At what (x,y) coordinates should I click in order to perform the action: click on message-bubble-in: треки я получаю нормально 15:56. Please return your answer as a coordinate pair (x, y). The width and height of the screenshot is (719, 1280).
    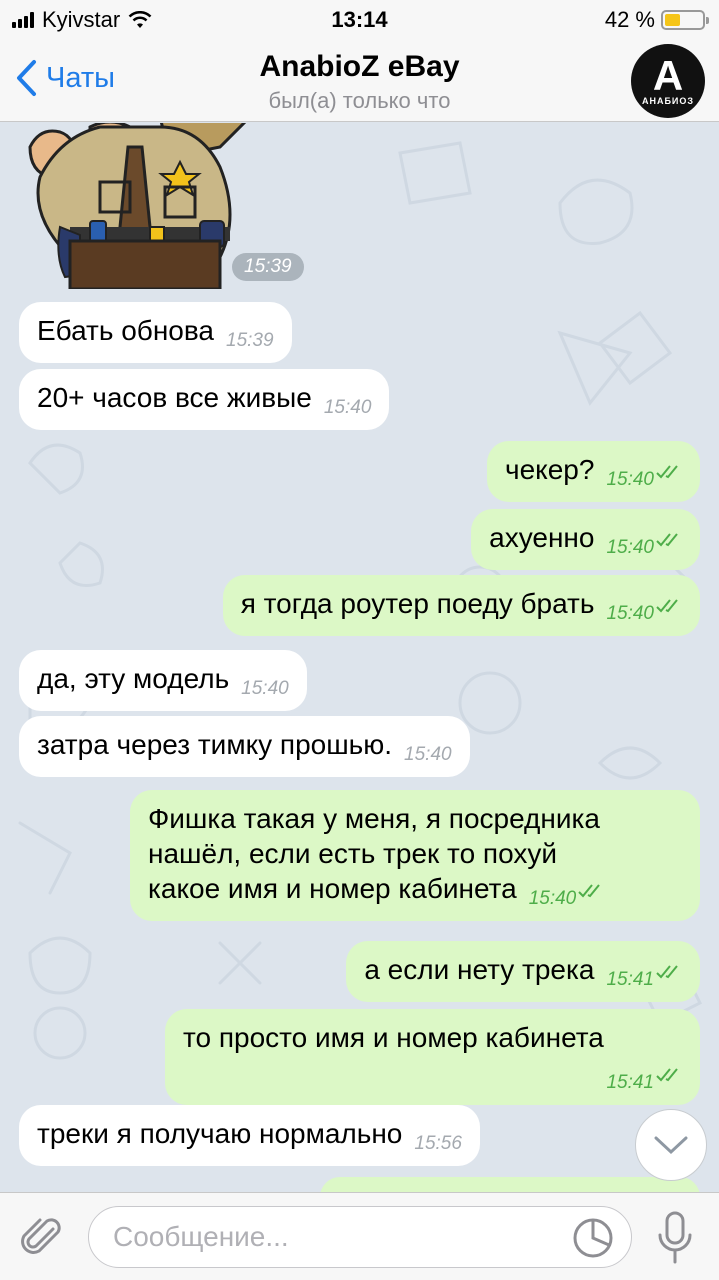
    Looking at the image, I should click on (249, 1135).